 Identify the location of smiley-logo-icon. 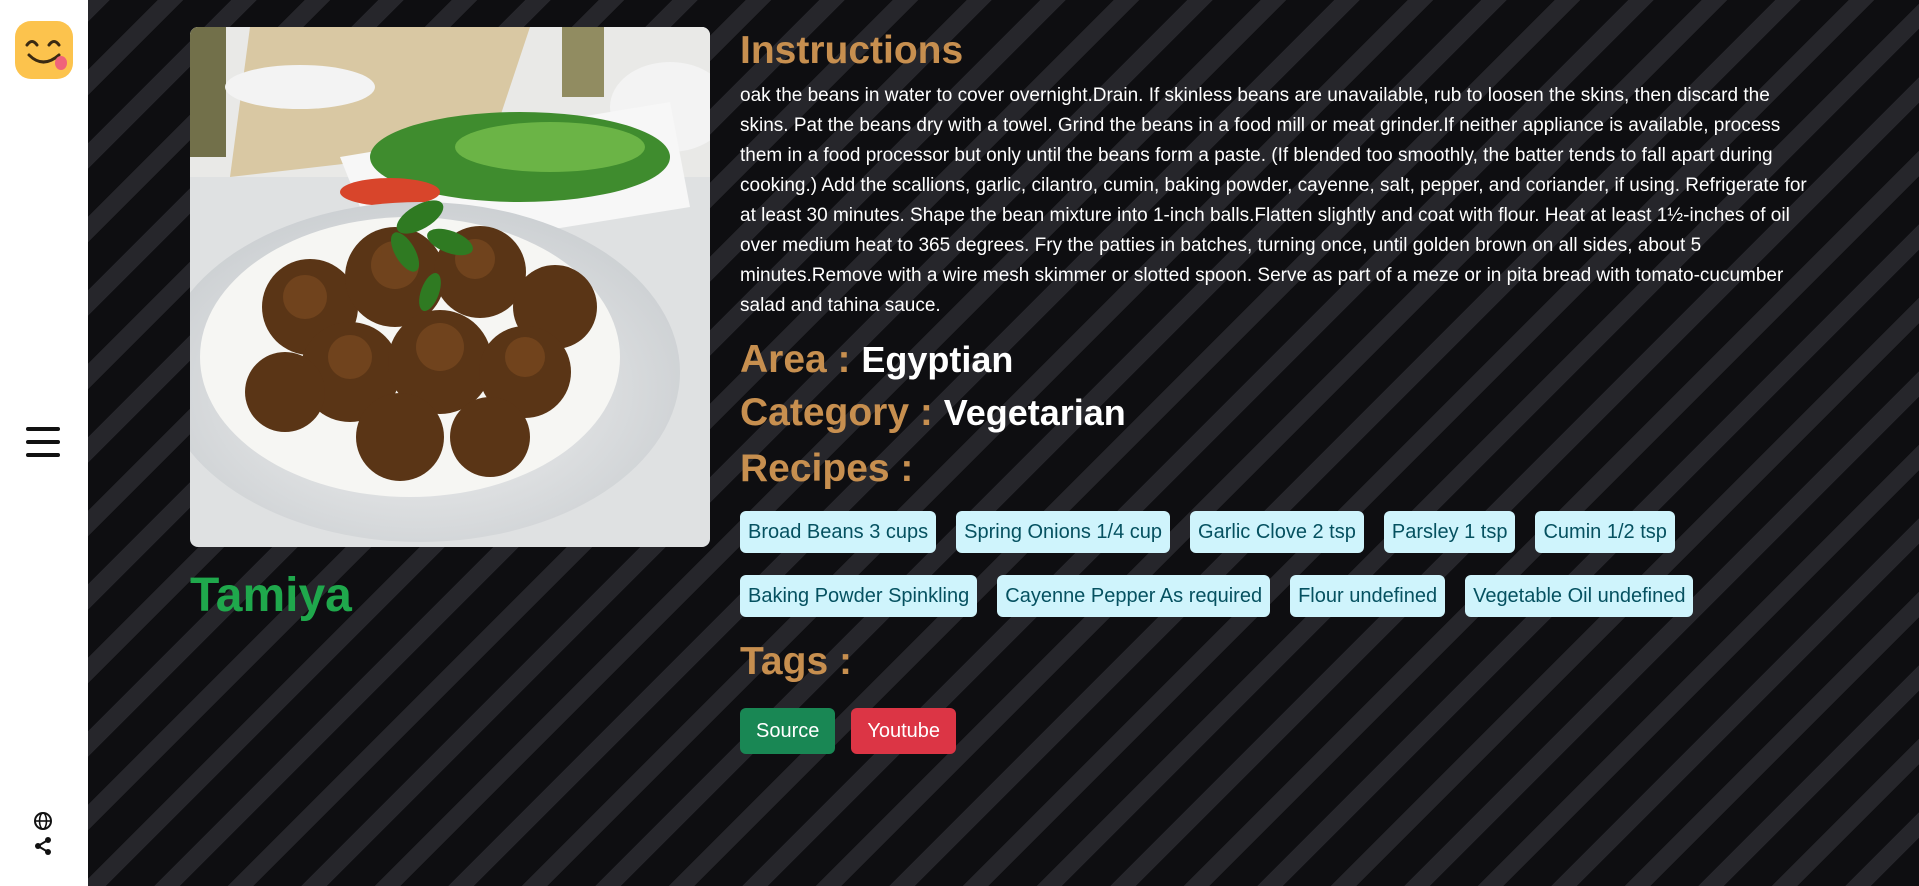
(44, 50).